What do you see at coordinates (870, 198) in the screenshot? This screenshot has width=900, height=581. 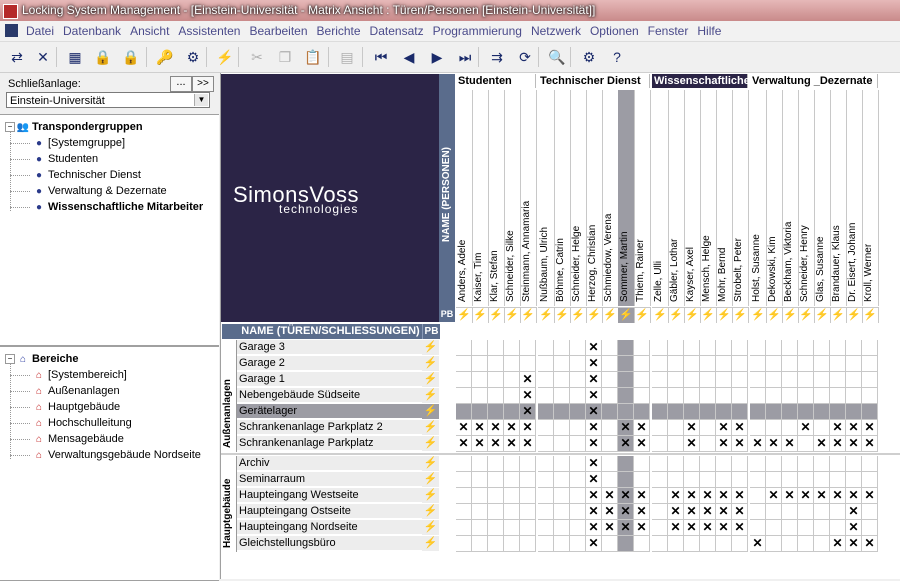 I see `person-column-header: Kroll, Werner` at bounding box center [870, 198].